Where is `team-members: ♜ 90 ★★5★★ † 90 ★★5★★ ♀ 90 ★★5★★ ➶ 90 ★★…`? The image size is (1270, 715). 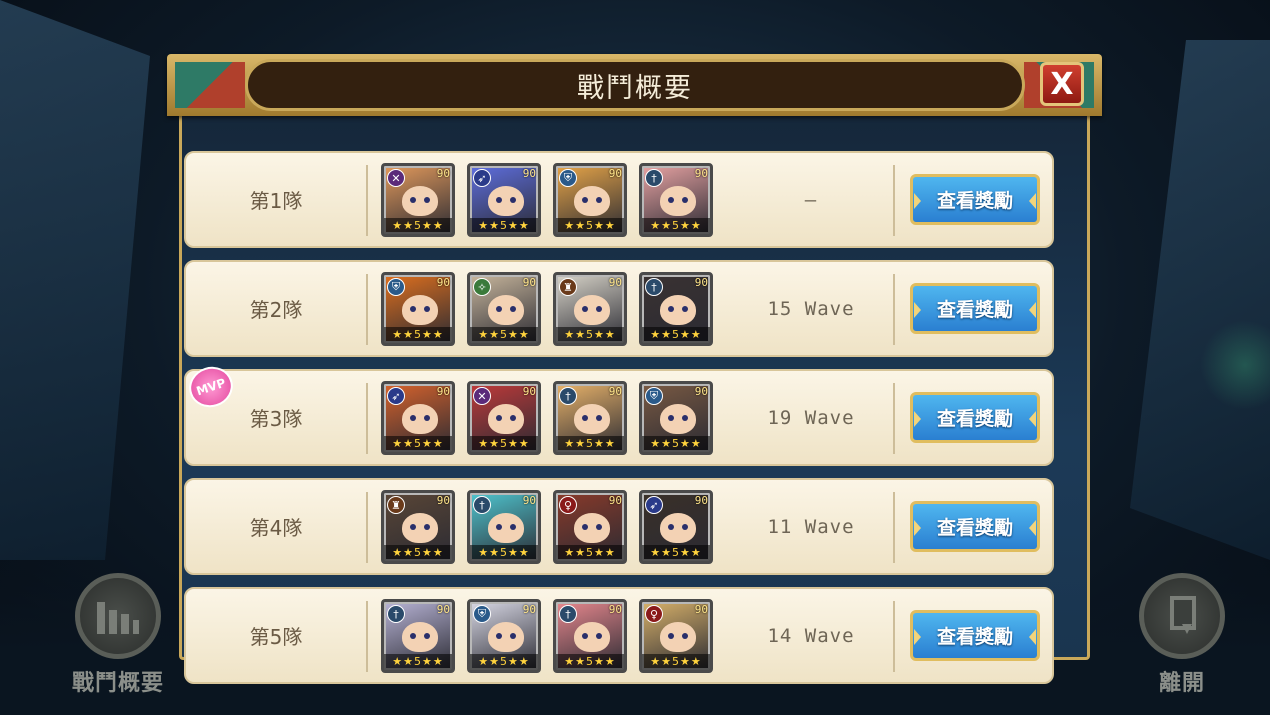
team-members: ♜ 90 ★★5★★ † 90 ★★5★★ ♀ 90 ★★5★★ ➶ 90 ★★… is located at coordinates (547, 527).